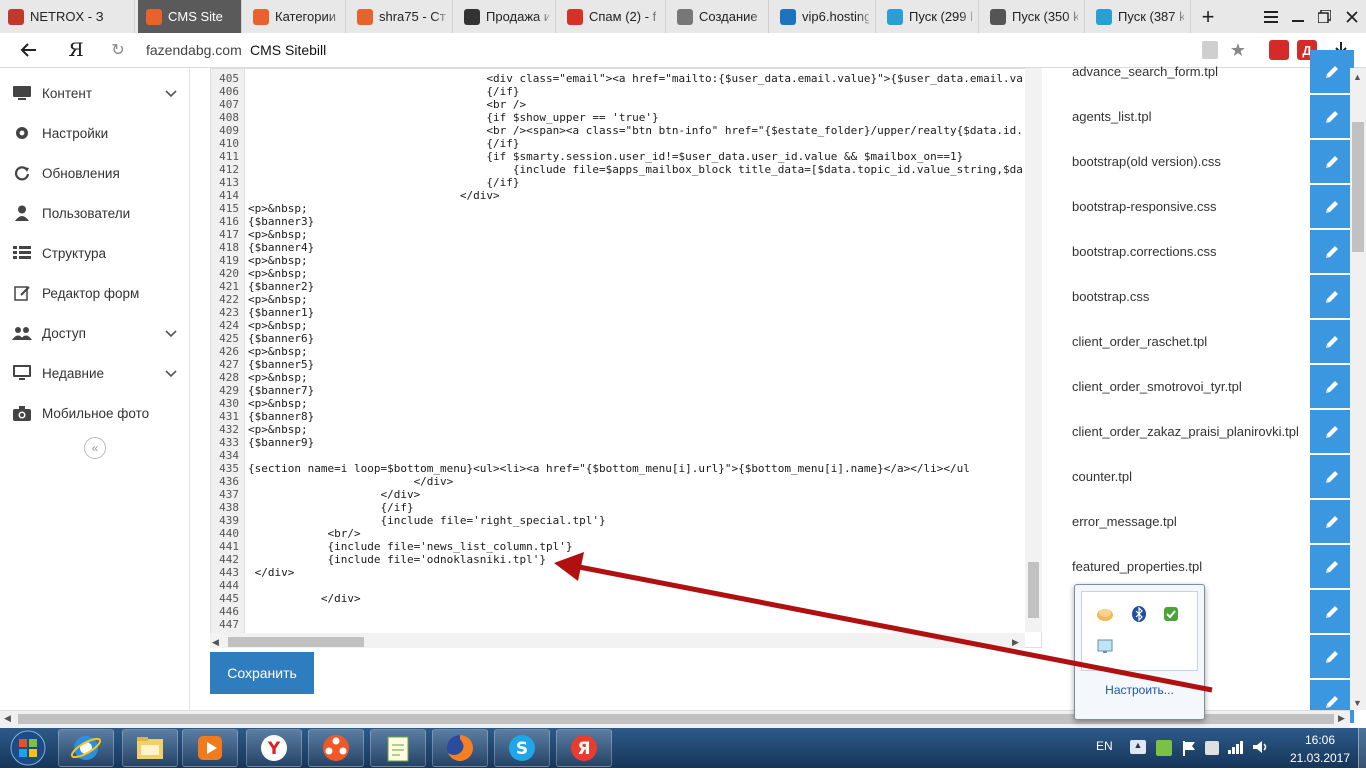 The width and height of the screenshot is (1366, 770). What do you see at coordinates (296, 642) in the screenshot?
I see `editor-horizontal-scroll-thumb` at bounding box center [296, 642].